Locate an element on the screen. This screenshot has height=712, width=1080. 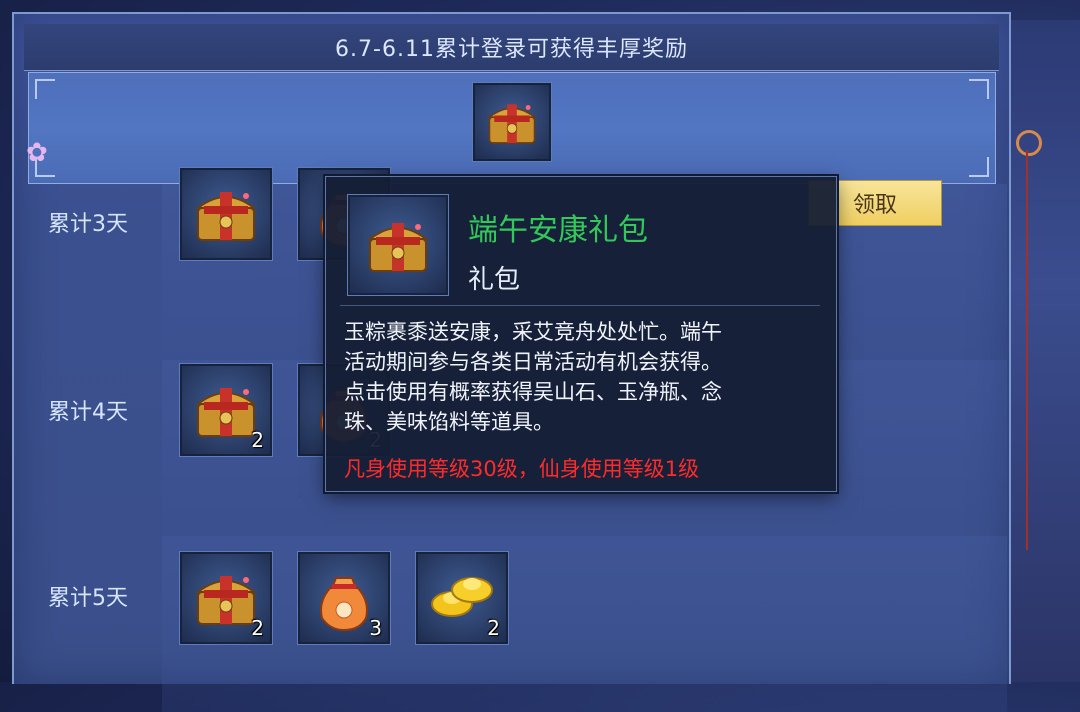
header-banner is located at coordinates (512, 128).